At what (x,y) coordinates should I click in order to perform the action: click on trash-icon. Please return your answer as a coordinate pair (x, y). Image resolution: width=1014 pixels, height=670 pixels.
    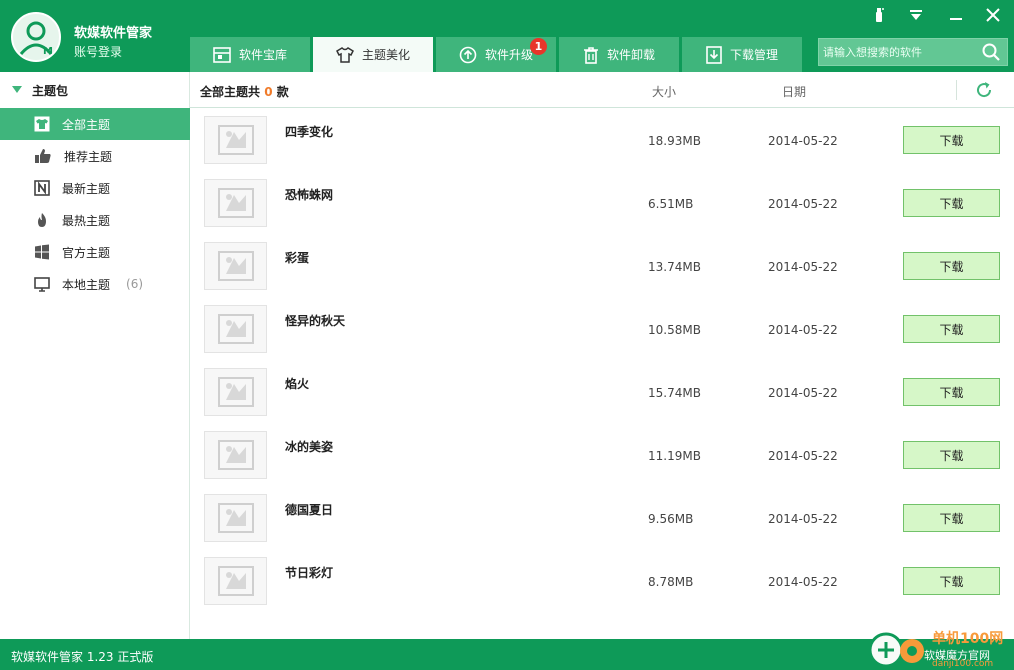
    Looking at the image, I should click on (590, 55).